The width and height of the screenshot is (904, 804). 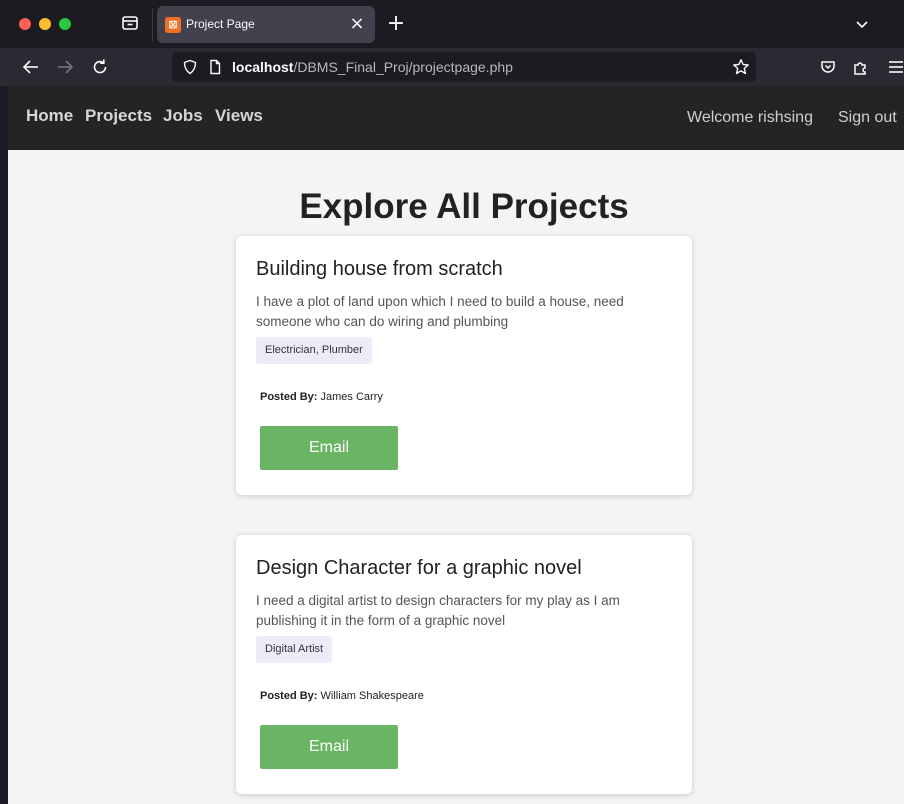 I want to click on star-icon, so click(x=741, y=67).